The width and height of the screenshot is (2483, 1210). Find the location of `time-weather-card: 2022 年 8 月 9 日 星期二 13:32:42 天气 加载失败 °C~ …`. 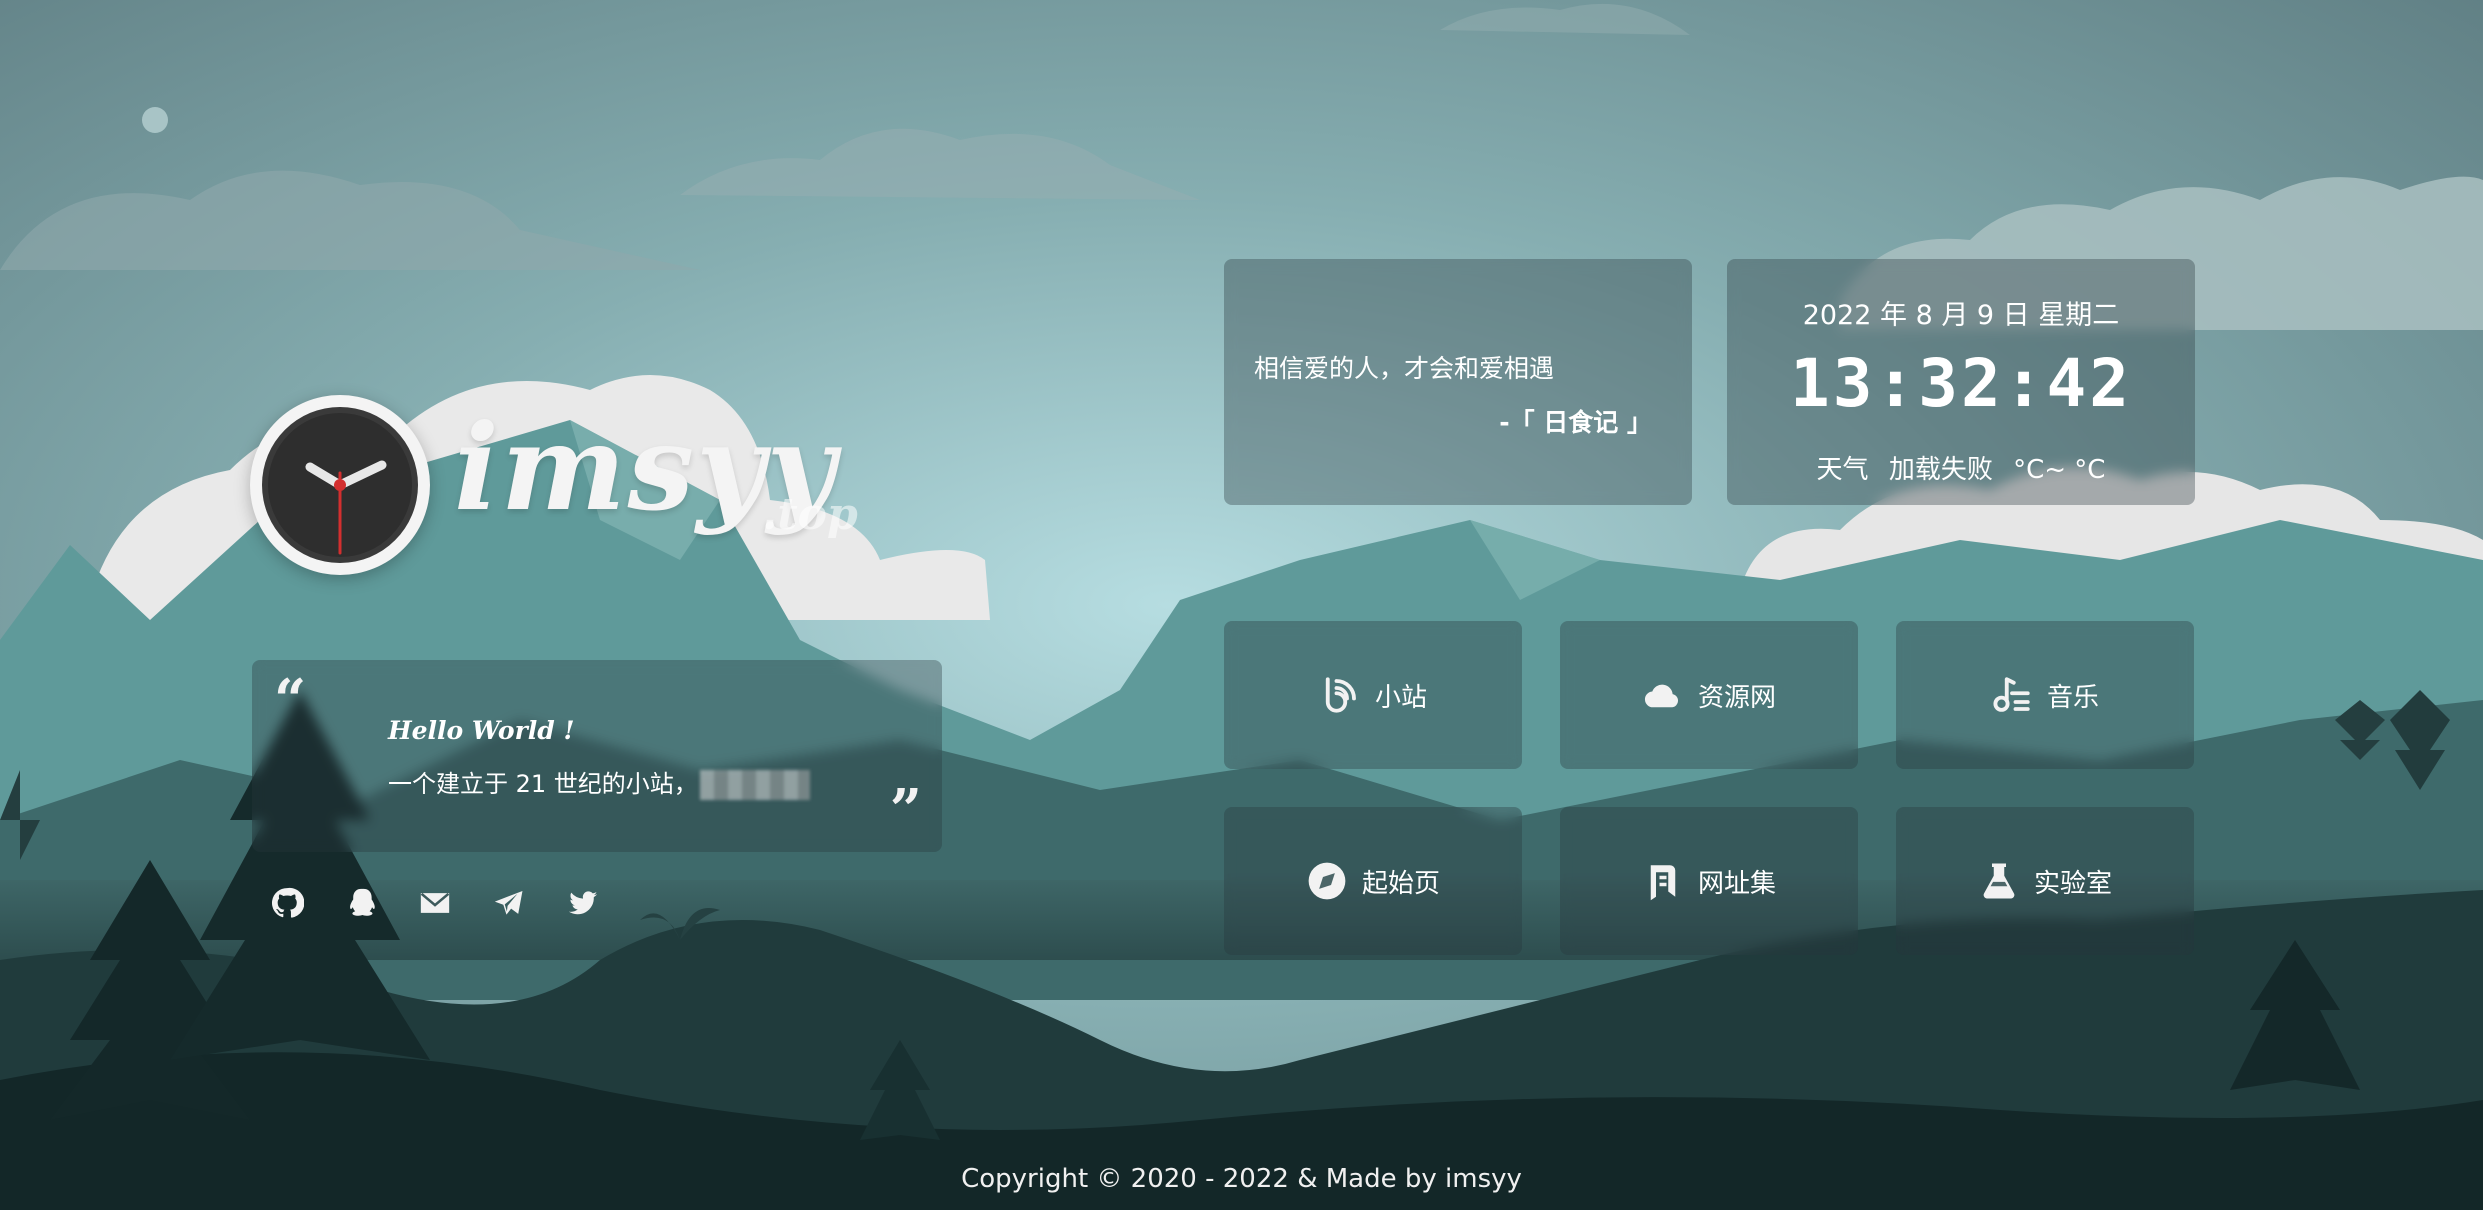

time-weather-card: 2022 年 8 月 9 日 星期二 13:32:42 天气 加载失败 °C~ … is located at coordinates (1961, 382).